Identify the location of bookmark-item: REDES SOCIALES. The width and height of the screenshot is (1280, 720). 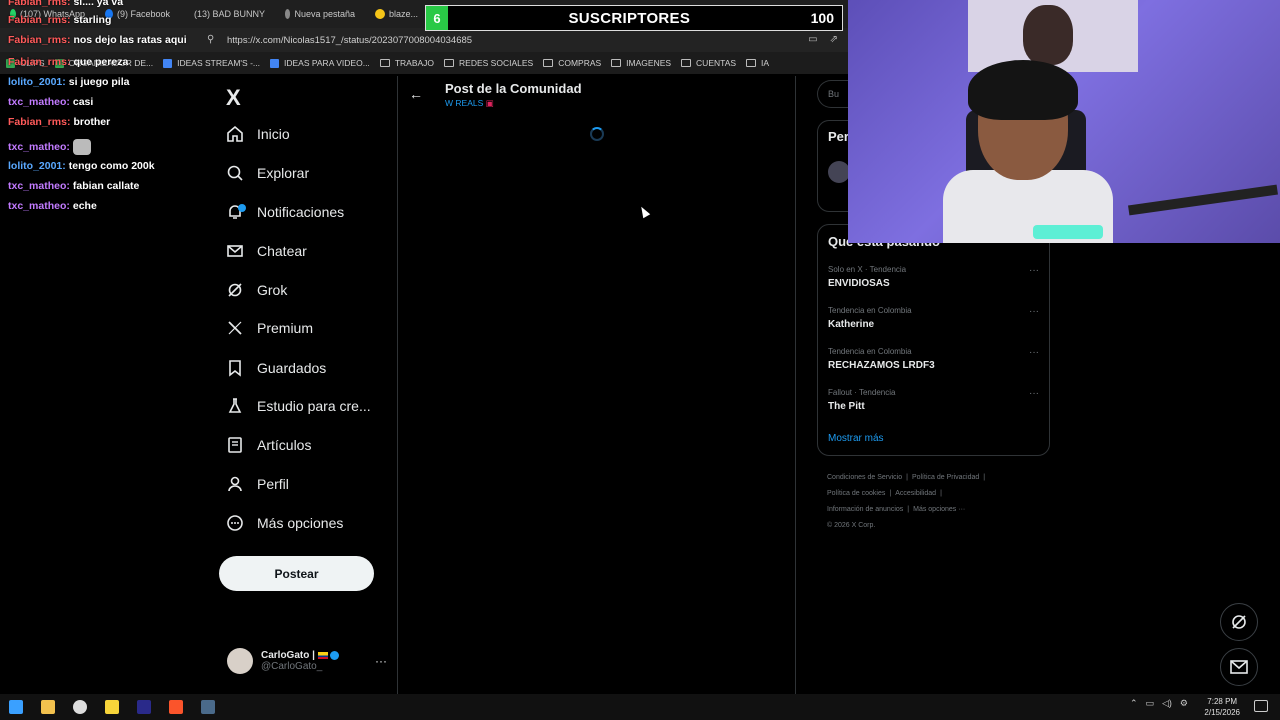
(488, 63).